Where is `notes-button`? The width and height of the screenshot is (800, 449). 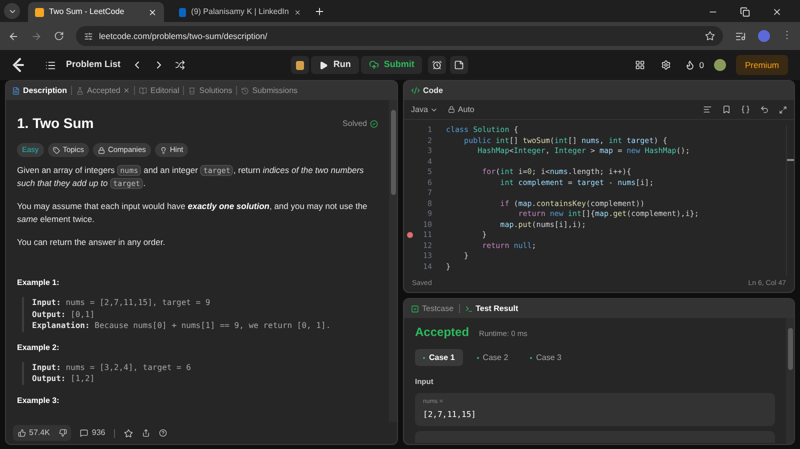
notes-button is located at coordinates (459, 65).